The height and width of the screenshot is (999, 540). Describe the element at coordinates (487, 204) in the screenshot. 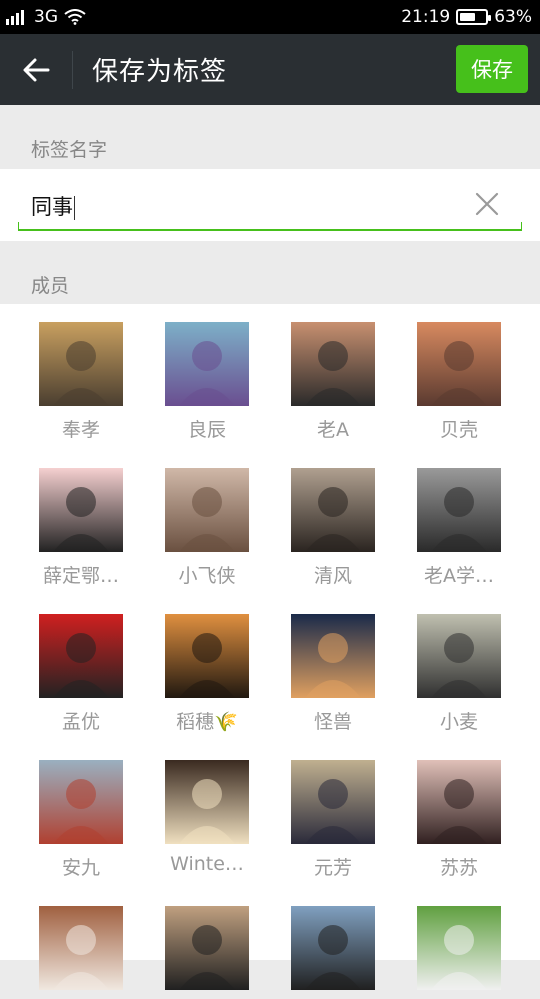

I see `close-icon` at that location.